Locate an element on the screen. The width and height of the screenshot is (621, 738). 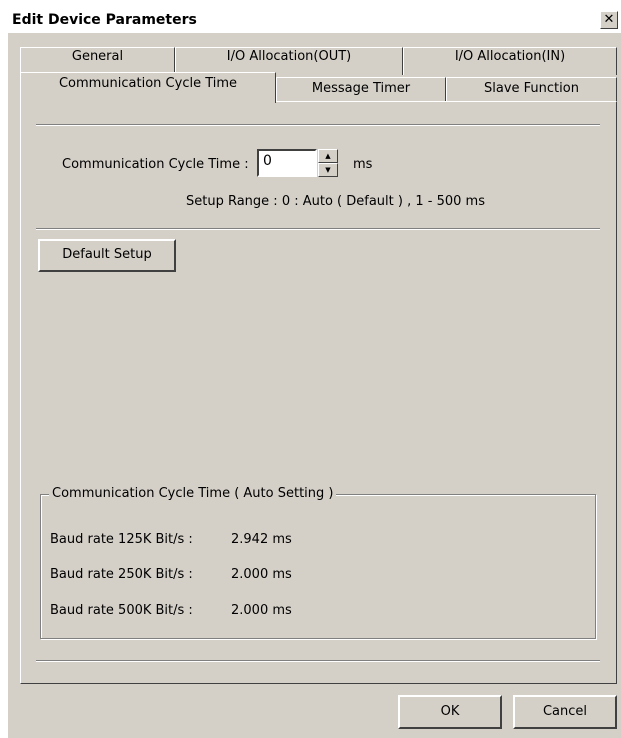
default-setup-button: Default Setup is located at coordinates (107, 255).